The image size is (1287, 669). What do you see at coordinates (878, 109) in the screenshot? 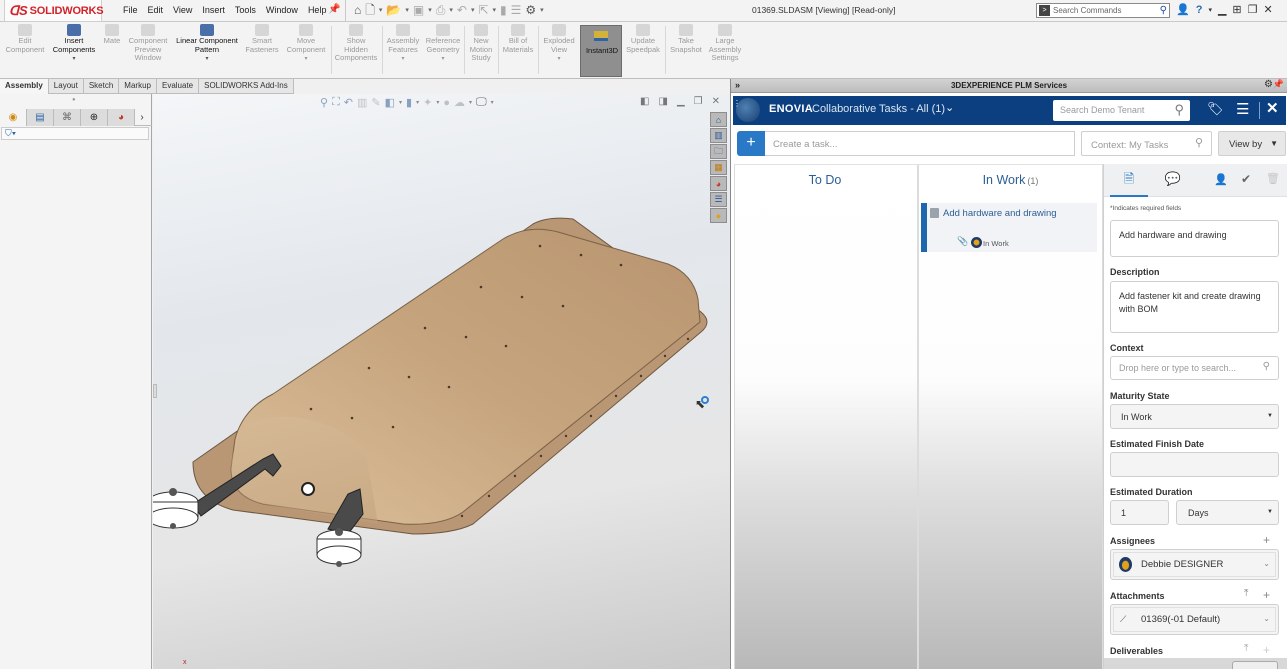
I see `app-title: Collaborative Tasks - All (1)` at bounding box center [878, 109].